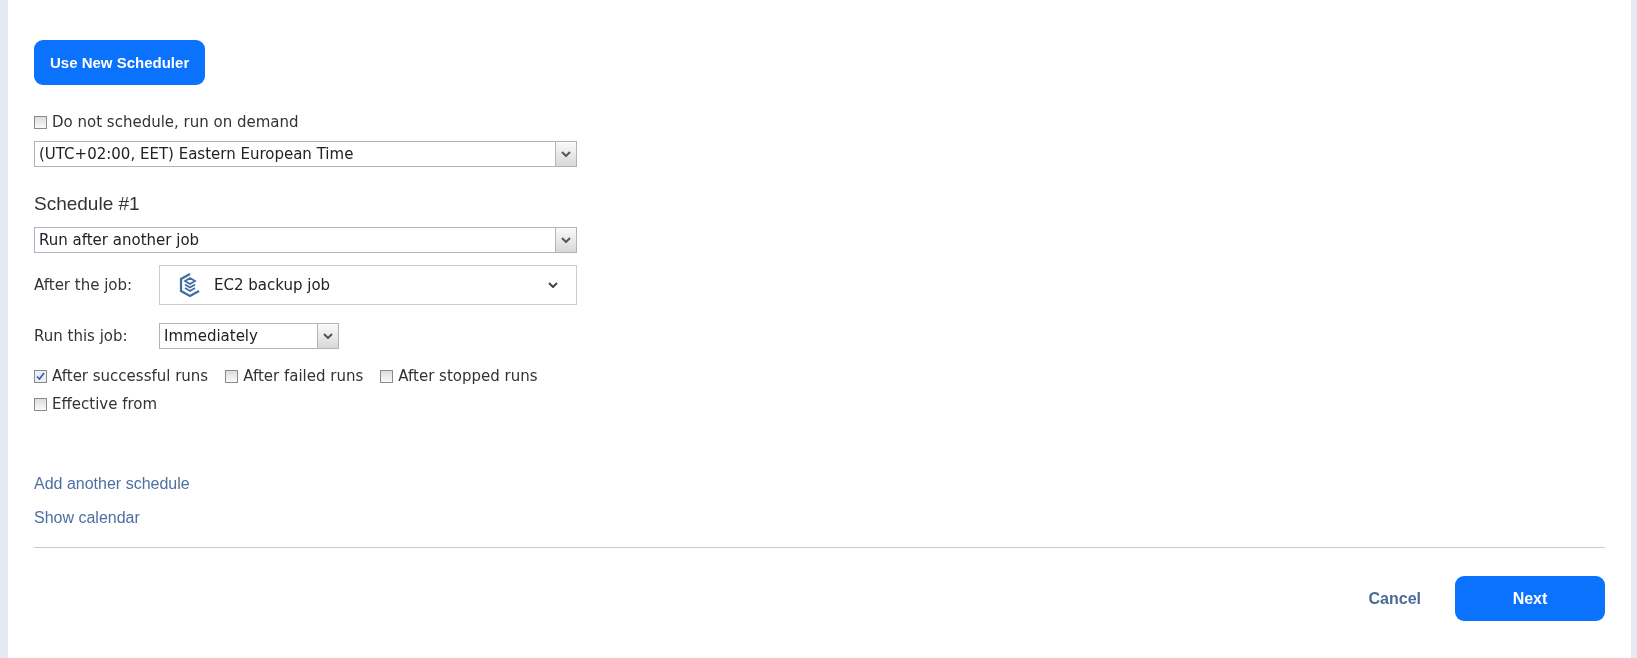 The image size is (1637, 658). What do you see at coordinates (87, 204) in the screenshot?
I see `schedule-title: Schedule #1` at bounding box center [87, 204].